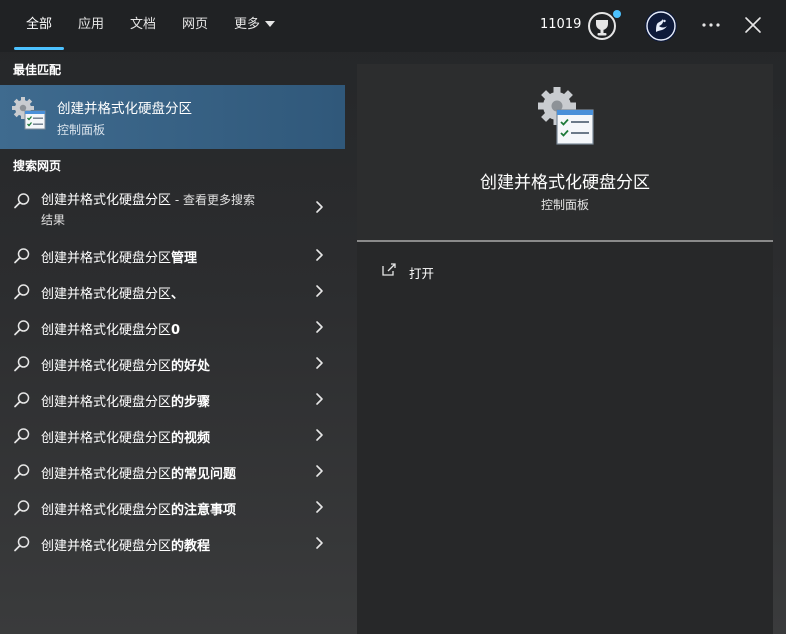 The height and width of the screenshot is (634, 786). What do you see at coordinates (422, 273) in the screenshot?
I see `open-action-label: 打开` at bounding box center [422, 273].